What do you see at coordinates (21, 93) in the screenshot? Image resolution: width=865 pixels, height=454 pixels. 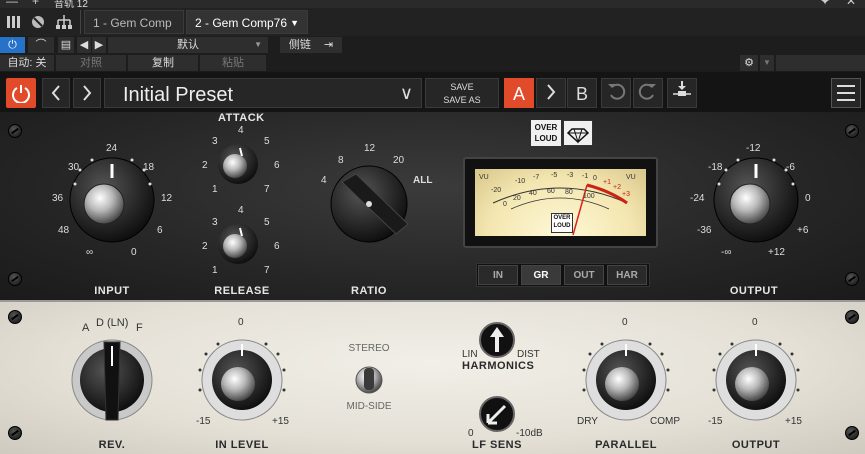 I see `plugin-power-button` at bounding box center [21, 93].